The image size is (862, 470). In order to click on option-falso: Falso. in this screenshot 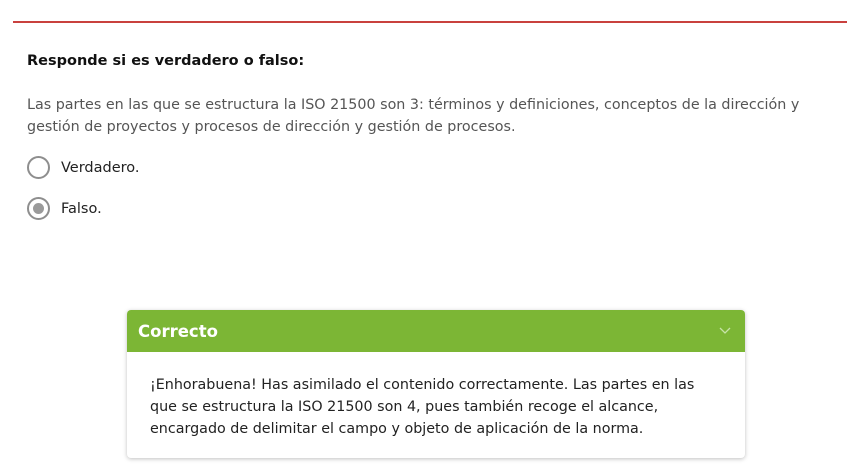, I will do `click(64, 208)`.